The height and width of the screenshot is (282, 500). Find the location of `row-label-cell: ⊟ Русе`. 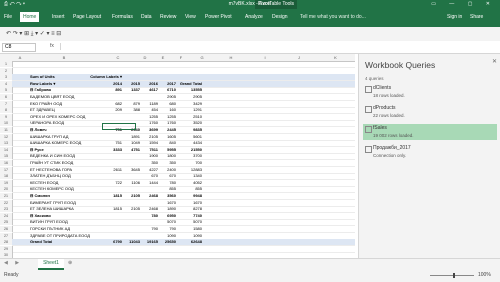

row-label-cell: ⊟ Русе is located at coordinates (59, 150).